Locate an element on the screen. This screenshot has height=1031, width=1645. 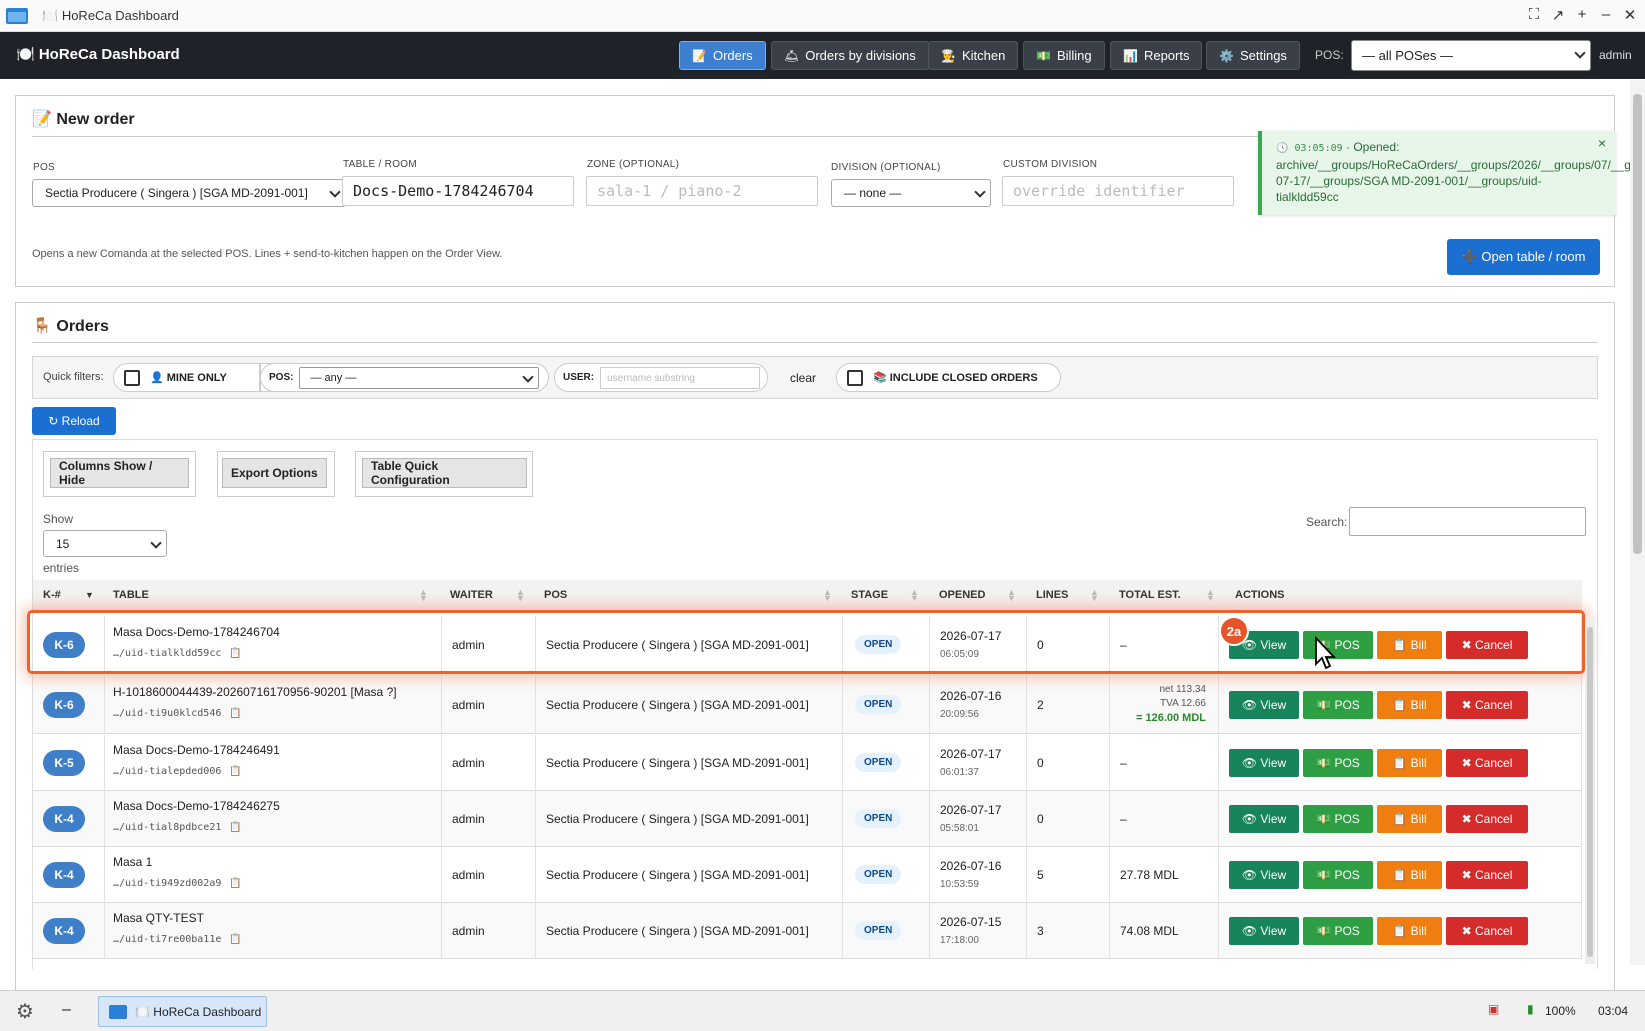
gear-icon: ⚙ is located at coordinates (25, 1011).